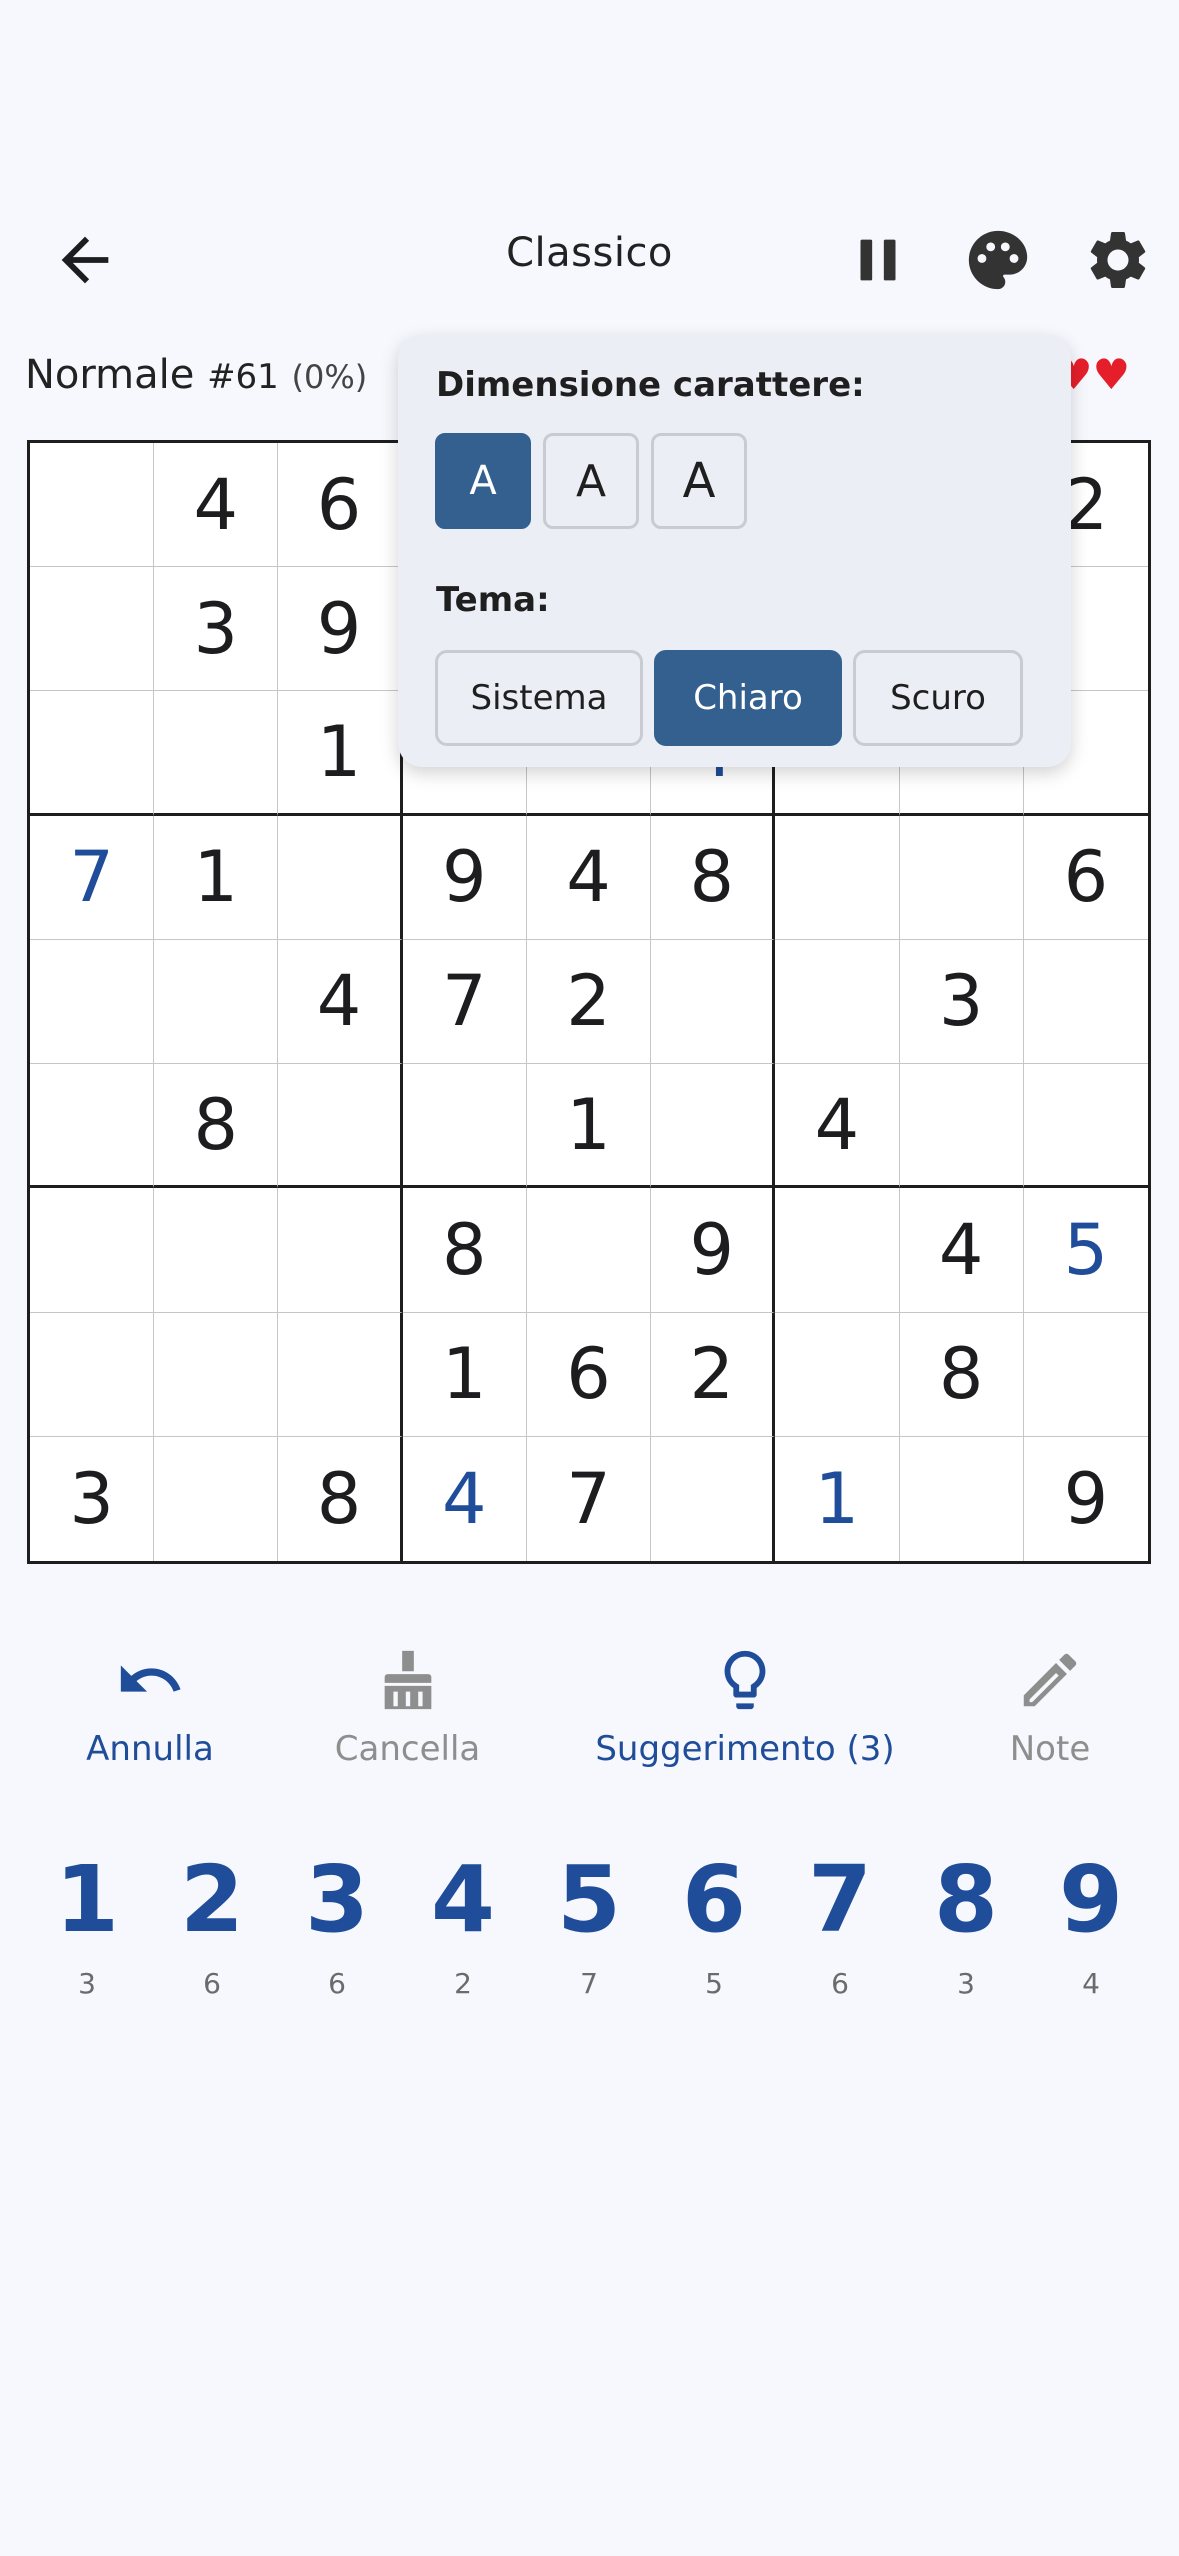 The width and height of the screenshot is (1179, 2556). What do you see at coordinates (483, 481) in the screenshot?
I see `font-size-small-button: A` at bounding box center [483, 481].